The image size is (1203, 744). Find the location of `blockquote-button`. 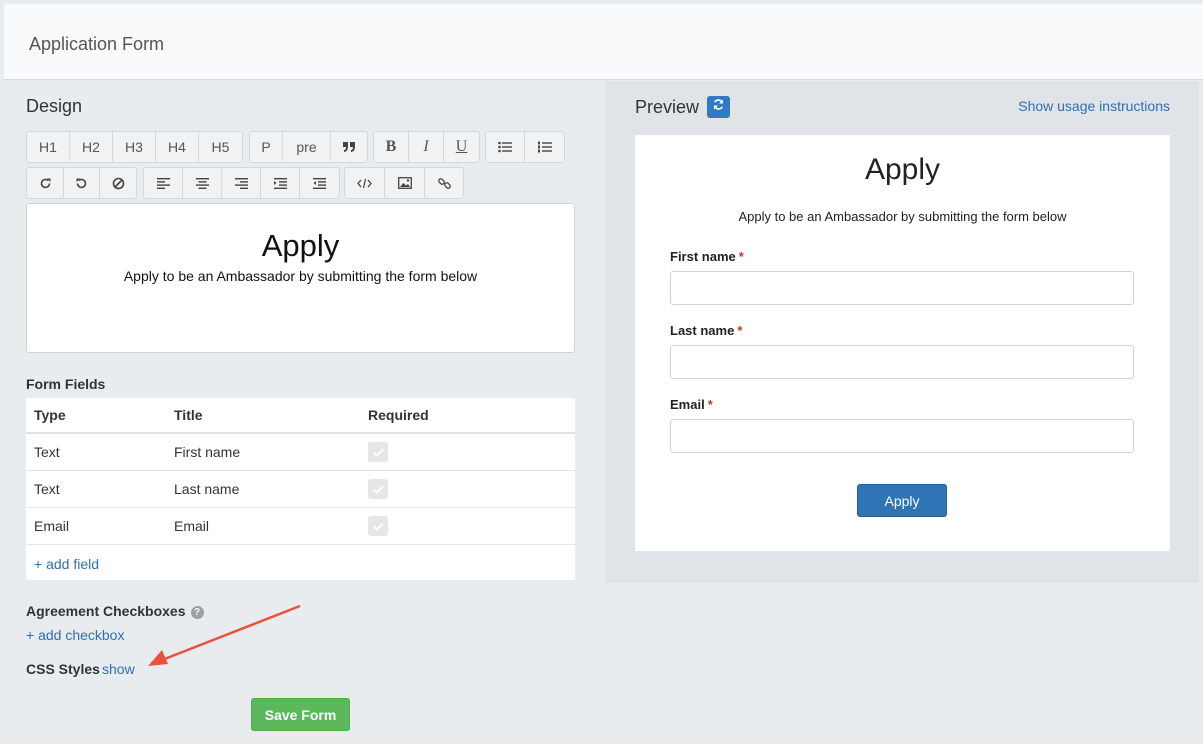

blockquote-button is located at coordinates (349, 147).